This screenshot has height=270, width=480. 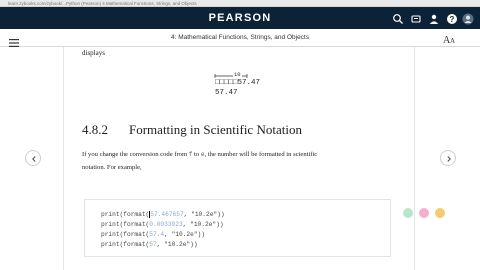 I want to click on next-page-button, so click(x=448, y=158).